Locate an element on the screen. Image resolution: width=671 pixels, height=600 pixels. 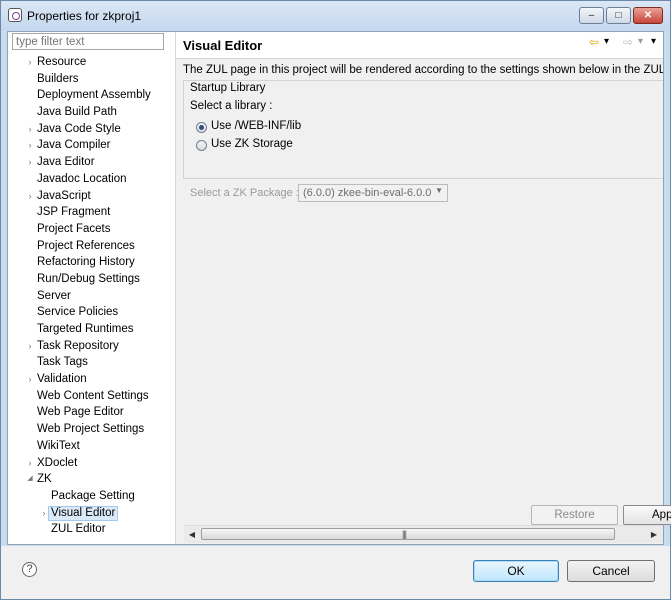
tree-item-label: ZK is located at coordinates (44, 479).